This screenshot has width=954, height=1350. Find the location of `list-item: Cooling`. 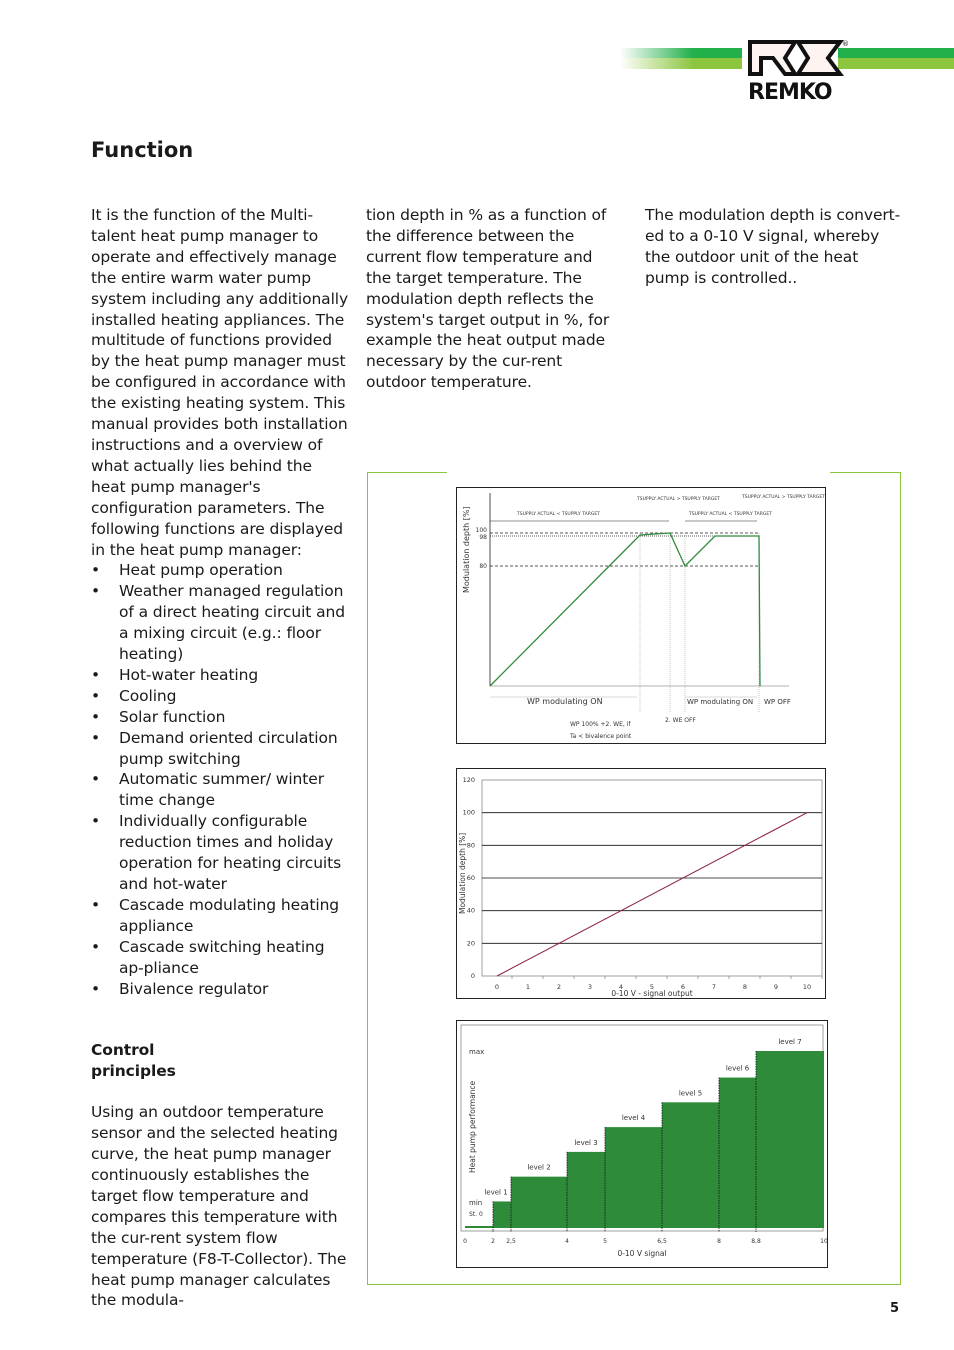

list-item: Cooling is located at coordinates (221, 696).